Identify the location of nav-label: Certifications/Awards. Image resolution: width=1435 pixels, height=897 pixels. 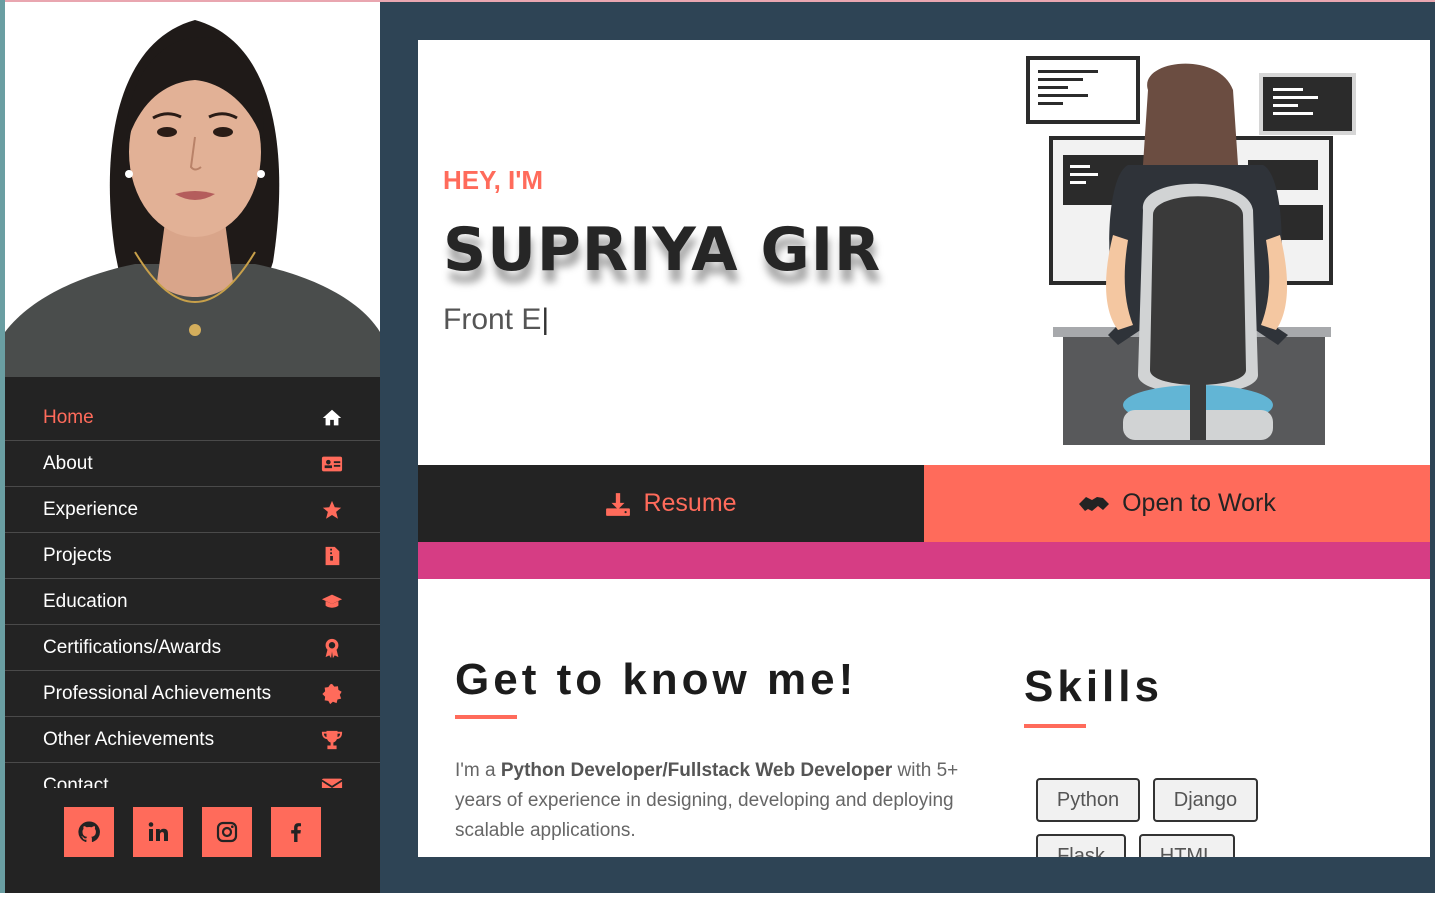
(132, 647).